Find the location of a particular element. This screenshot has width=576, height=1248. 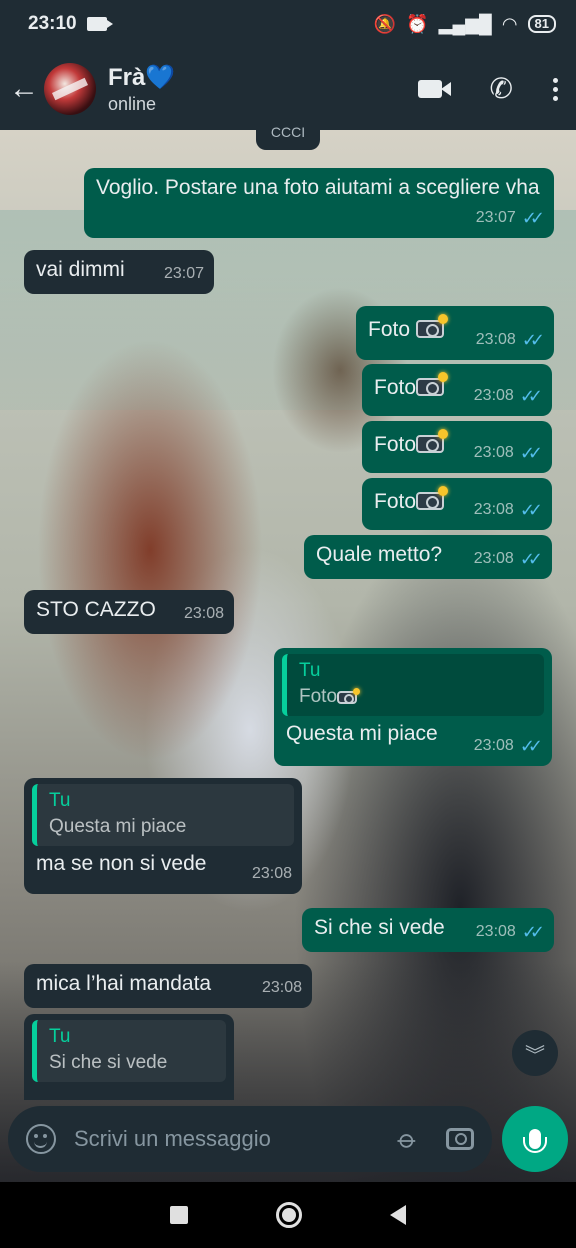

more-options-icon is located at coordinates (555, 89).